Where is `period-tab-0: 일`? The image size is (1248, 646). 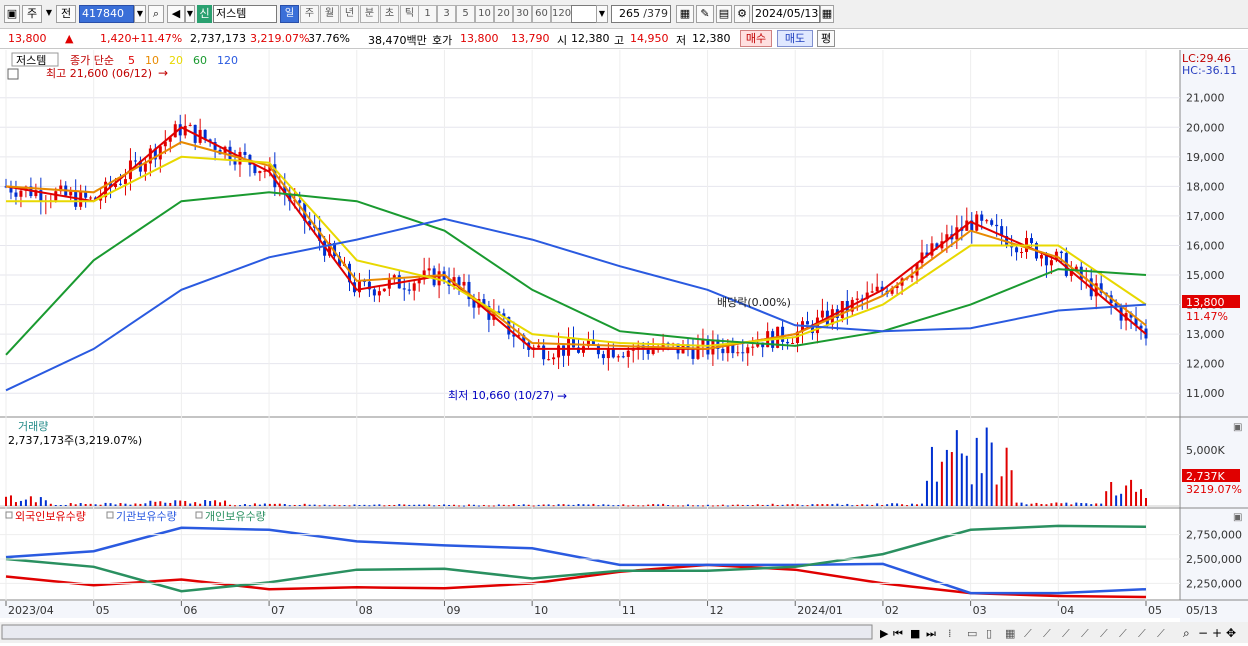
period-tab-0: 일 is located at coordinates (289, 14).